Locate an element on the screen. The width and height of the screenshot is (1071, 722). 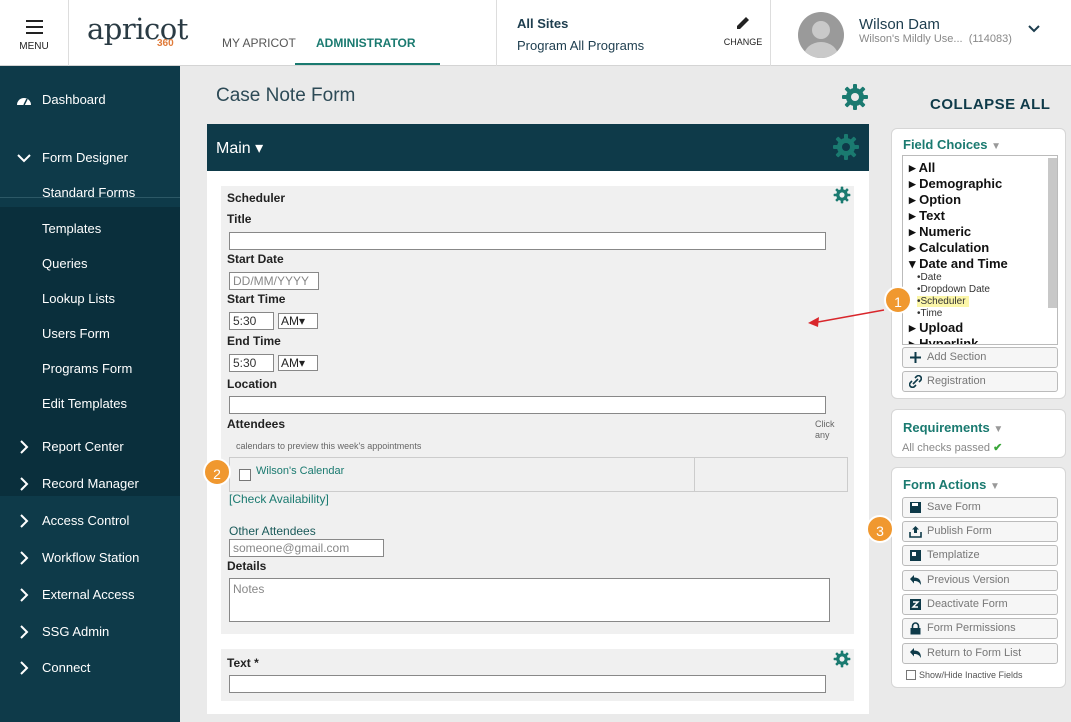
title-input is located at coordinates (527, 241).